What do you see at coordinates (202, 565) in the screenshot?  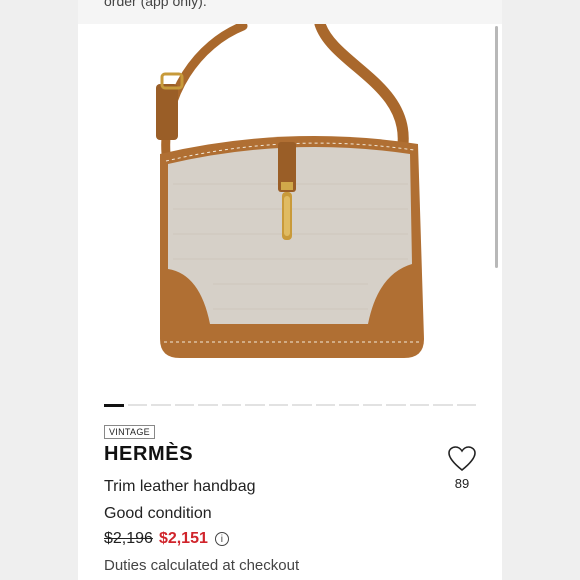 I see `duties-note: Duties calculated at checkout` at bounding box center [202, 565].